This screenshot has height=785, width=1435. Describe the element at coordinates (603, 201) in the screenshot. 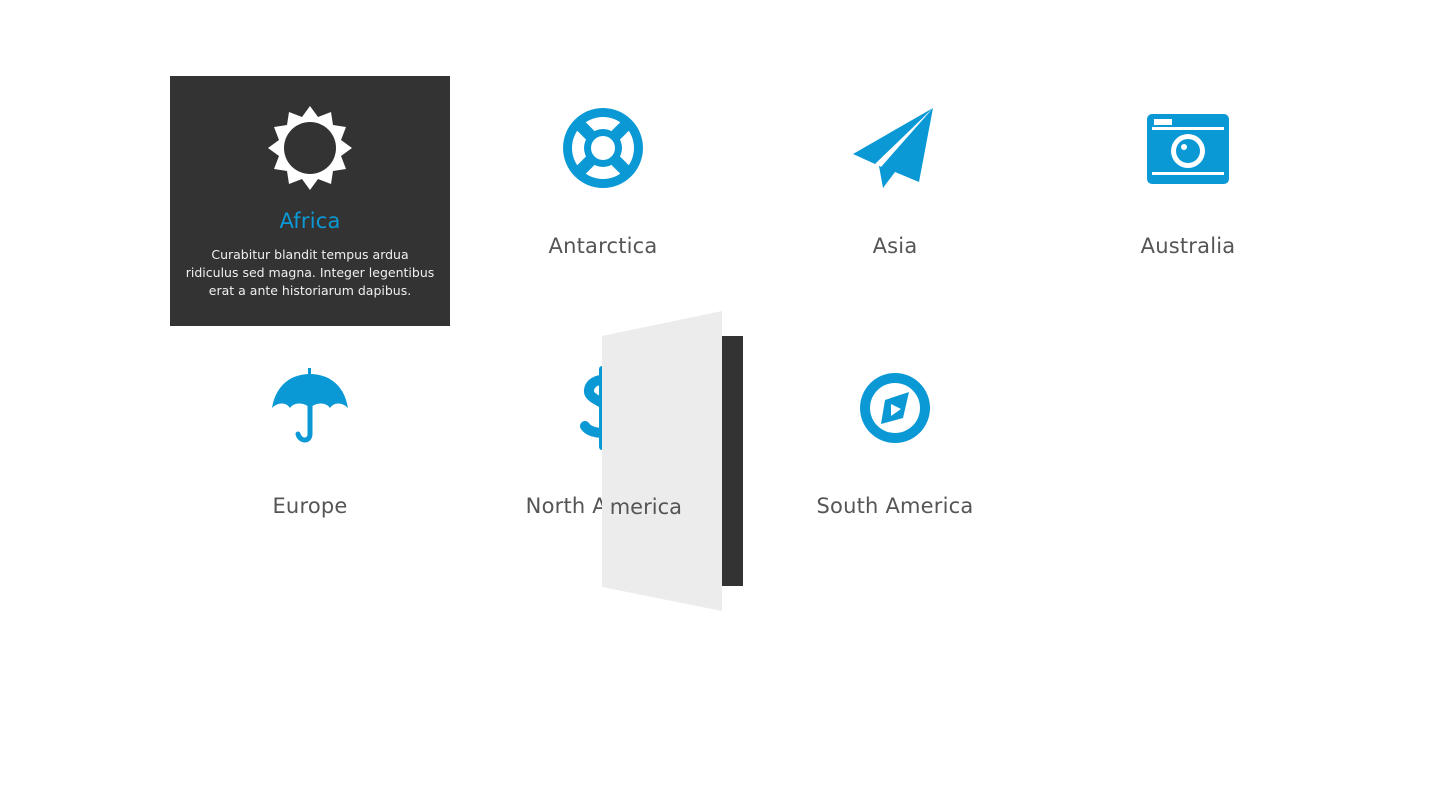

I see `tile-antarctica: Antarctica` at that location.